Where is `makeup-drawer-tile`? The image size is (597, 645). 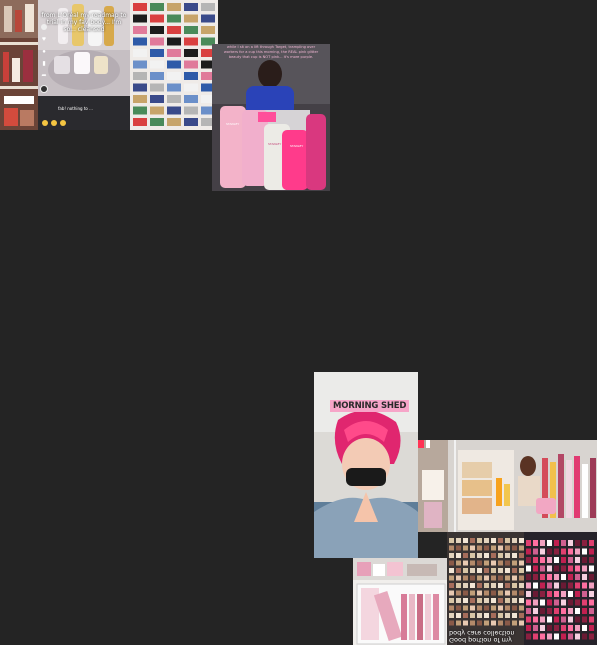 makeup-drawer-tile is located at coordinates (401, 601).